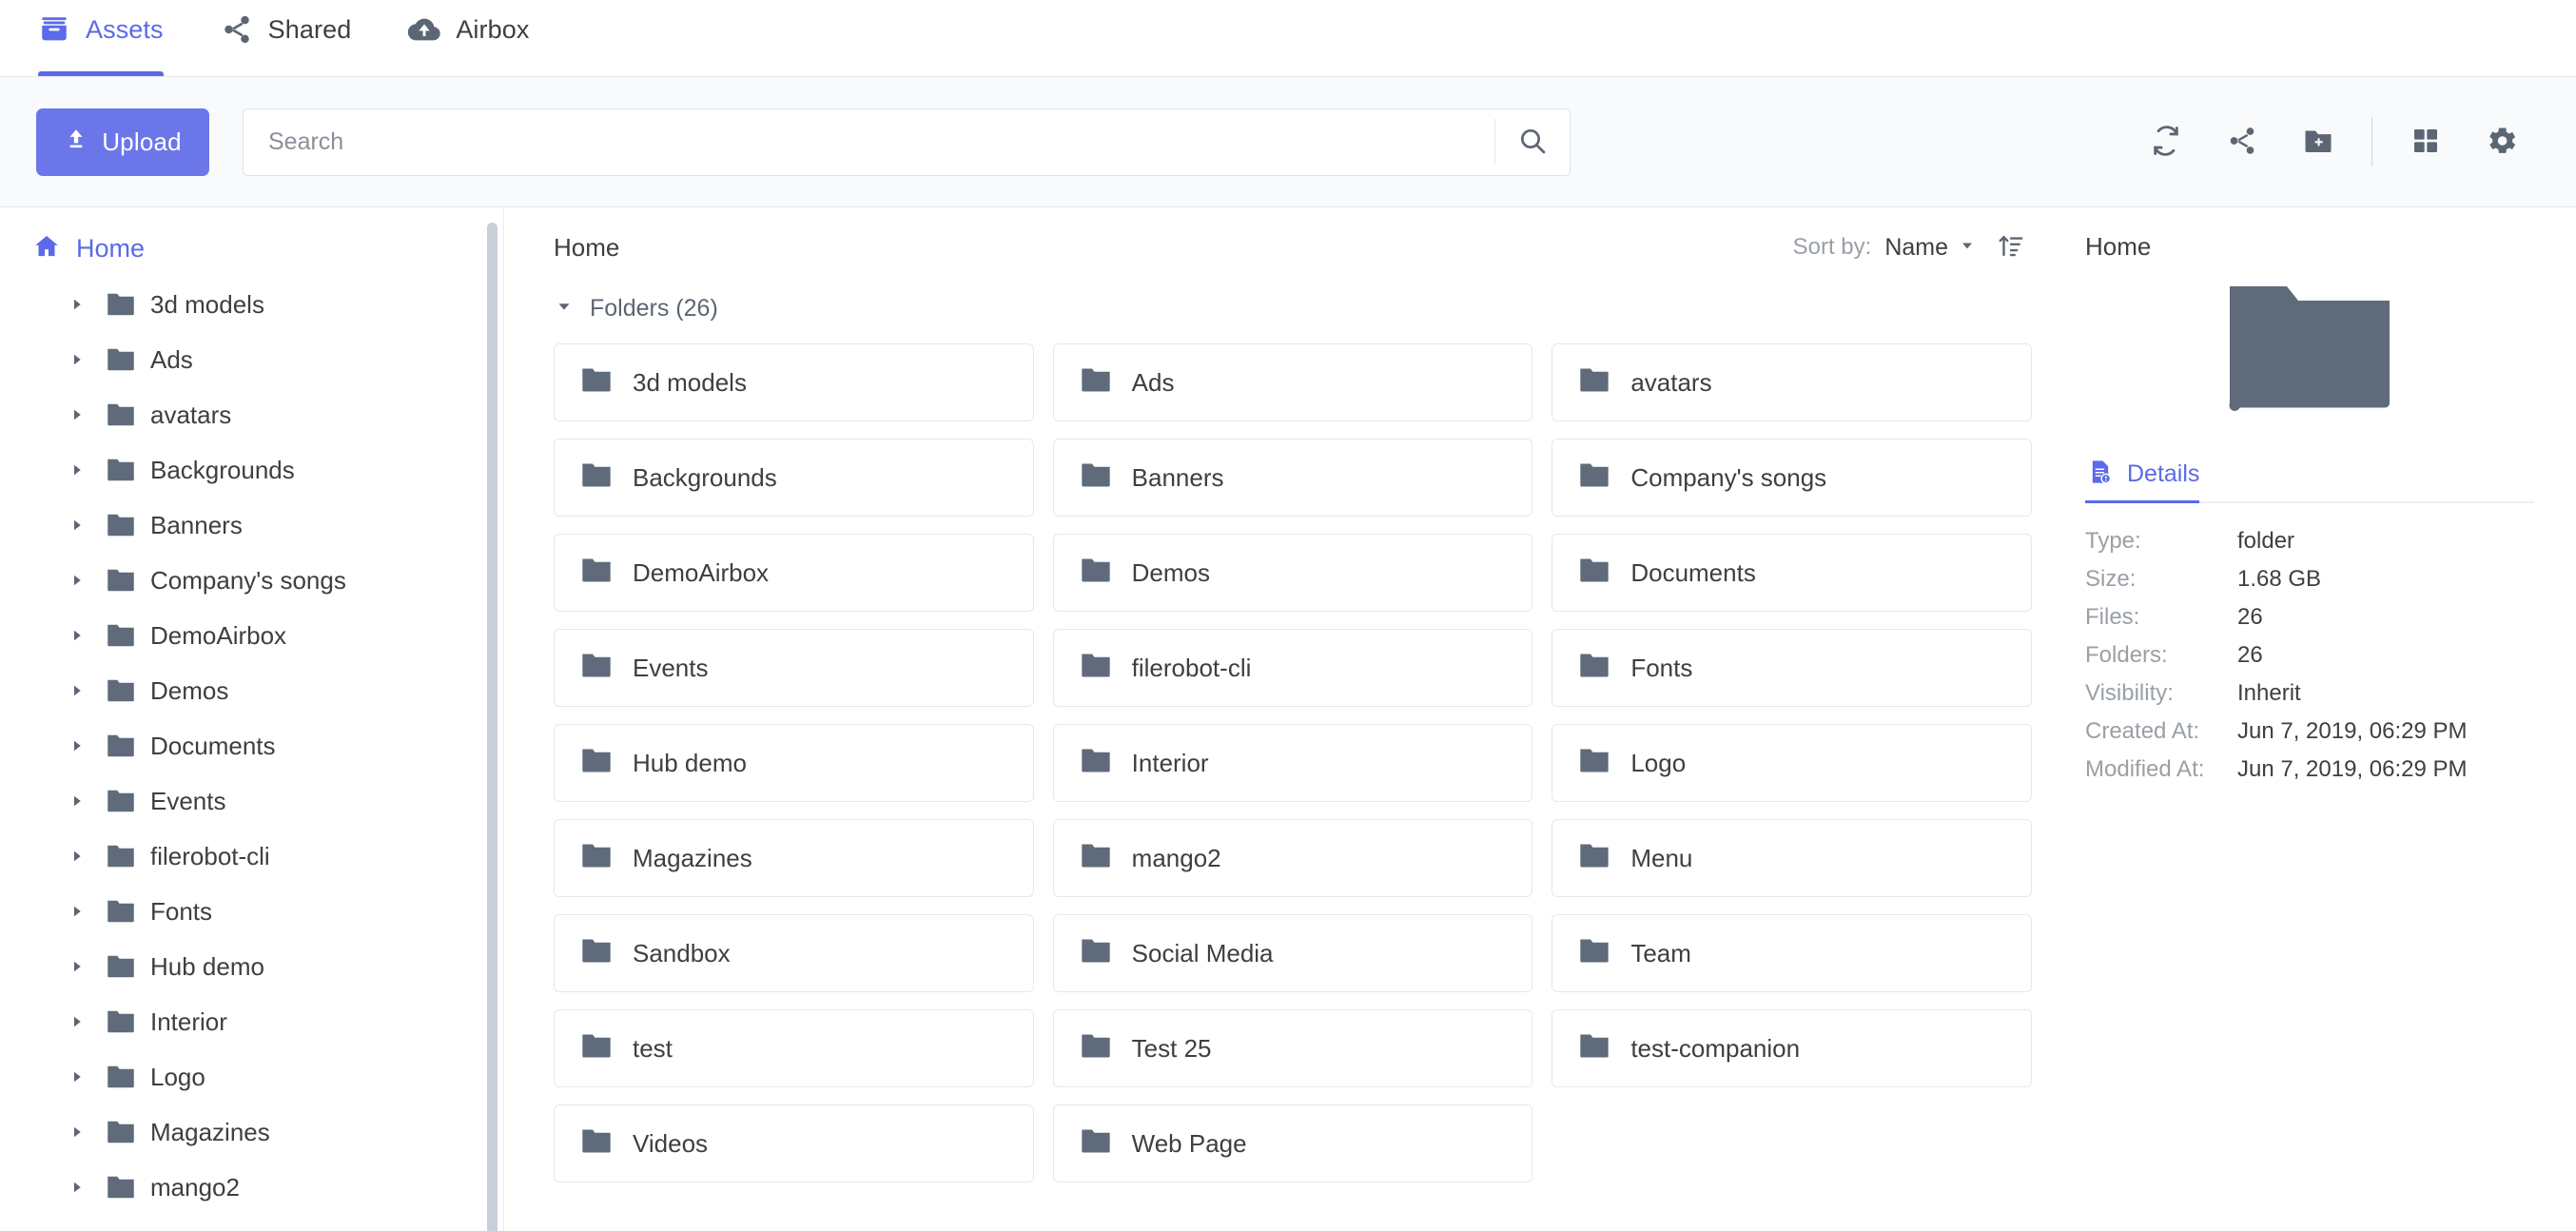 This screenshot has height=1231, width=2576. What do you see at coordinates (252, 1021) in the screenshot?
I see `sidebar-item: Interior` at bounding box center [252, 1021].